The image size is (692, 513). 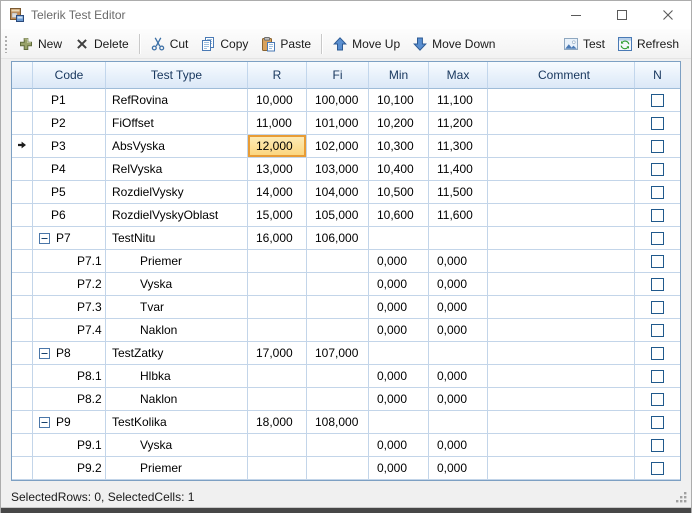 I want to click on column-header-comment: Comment, so click(x=561, y=75).